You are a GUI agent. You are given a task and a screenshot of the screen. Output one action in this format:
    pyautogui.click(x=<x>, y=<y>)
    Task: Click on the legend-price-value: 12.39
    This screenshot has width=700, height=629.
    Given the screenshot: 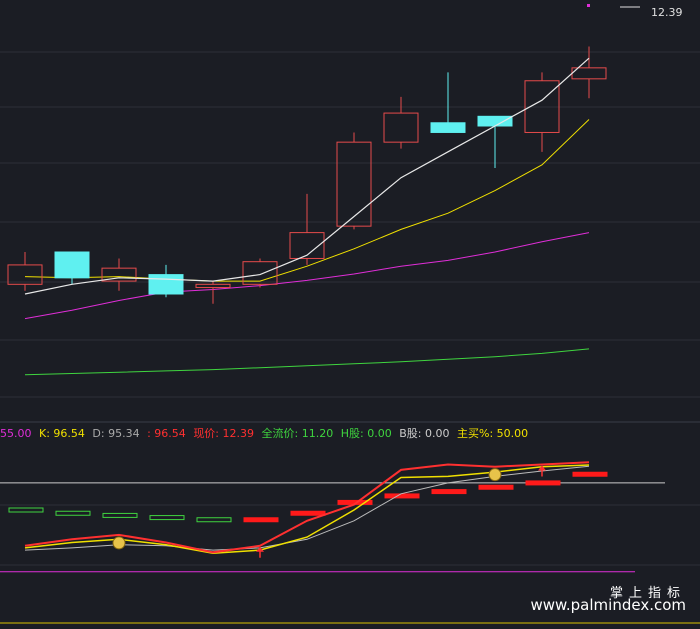 What is the action you would take?
    pyautogui.click(x=238, y=433)
    